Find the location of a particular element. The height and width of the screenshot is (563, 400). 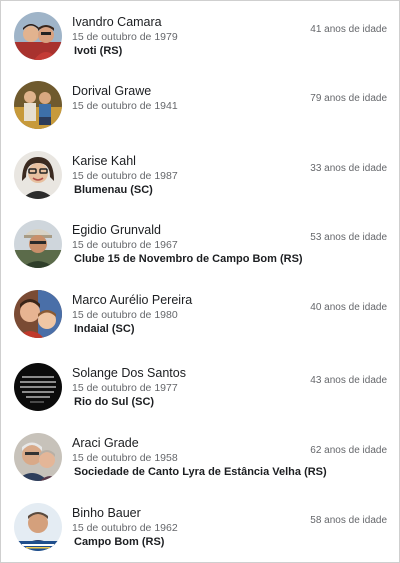

friend-location: Clube 15 de Novembro de Campo Bom (RS) is located at coordinates (188, 259).